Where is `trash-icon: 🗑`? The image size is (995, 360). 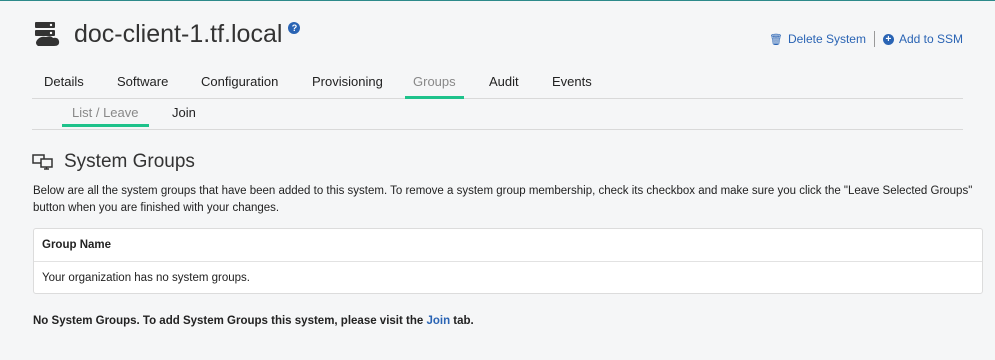
trash-icon: 🗑 is located at coordinates (775, 39).